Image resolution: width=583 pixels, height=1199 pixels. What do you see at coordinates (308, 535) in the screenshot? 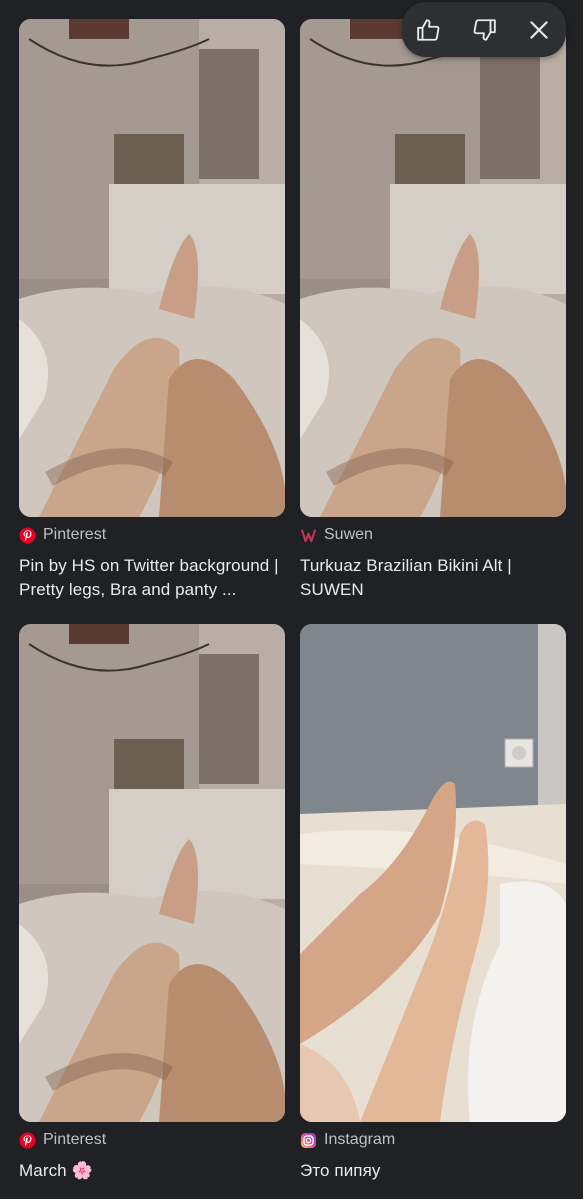
I see `suwen-icon` at bounding box center [308, 535].